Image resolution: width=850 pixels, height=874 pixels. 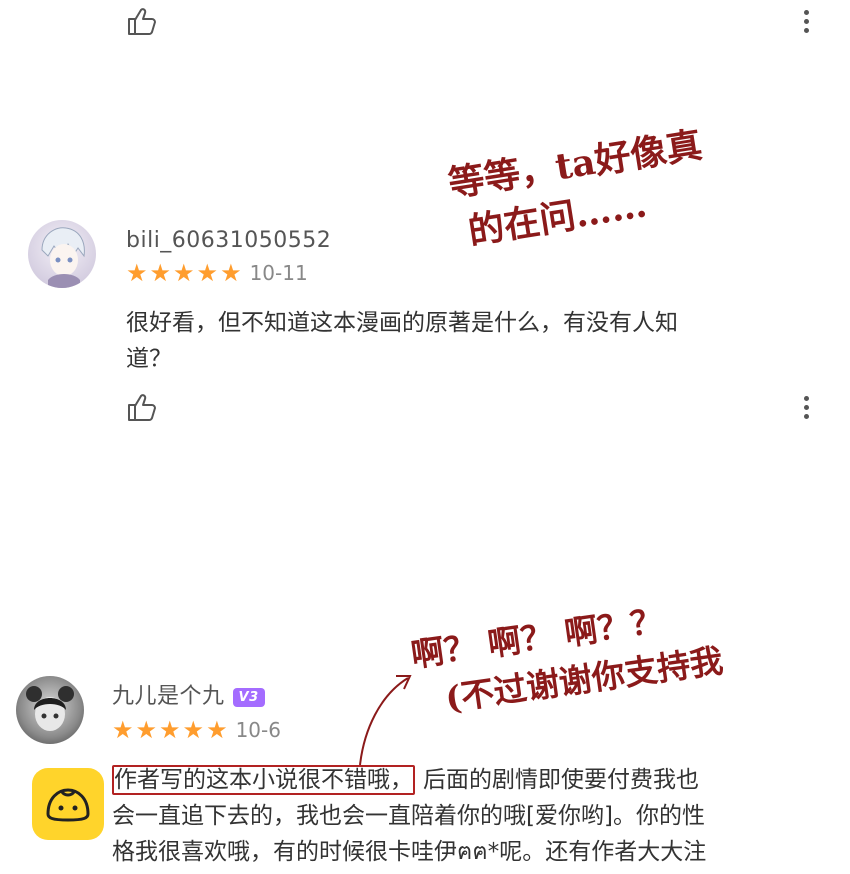 I want to click on star-rating: ★ ★ ★ ★ ★ 10-6, so click(x=196, y=730).